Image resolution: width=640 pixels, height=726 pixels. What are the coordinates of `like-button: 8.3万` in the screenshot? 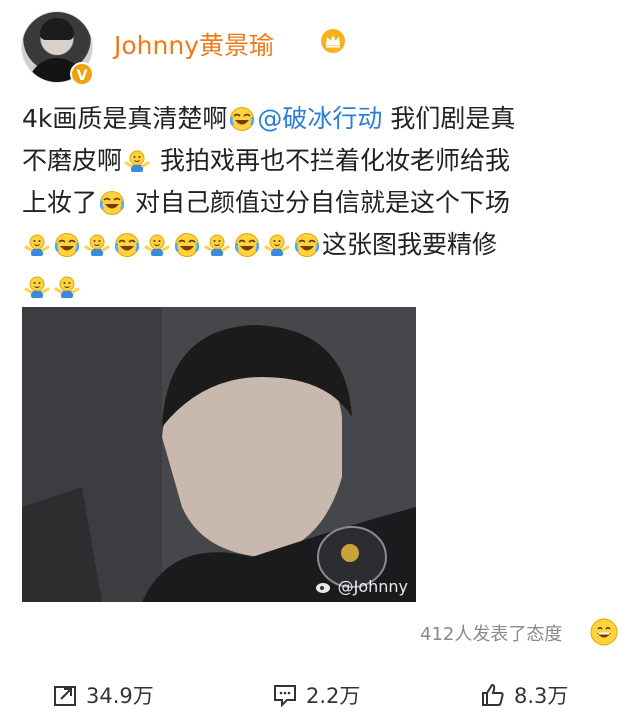 It's located at (524, 695).